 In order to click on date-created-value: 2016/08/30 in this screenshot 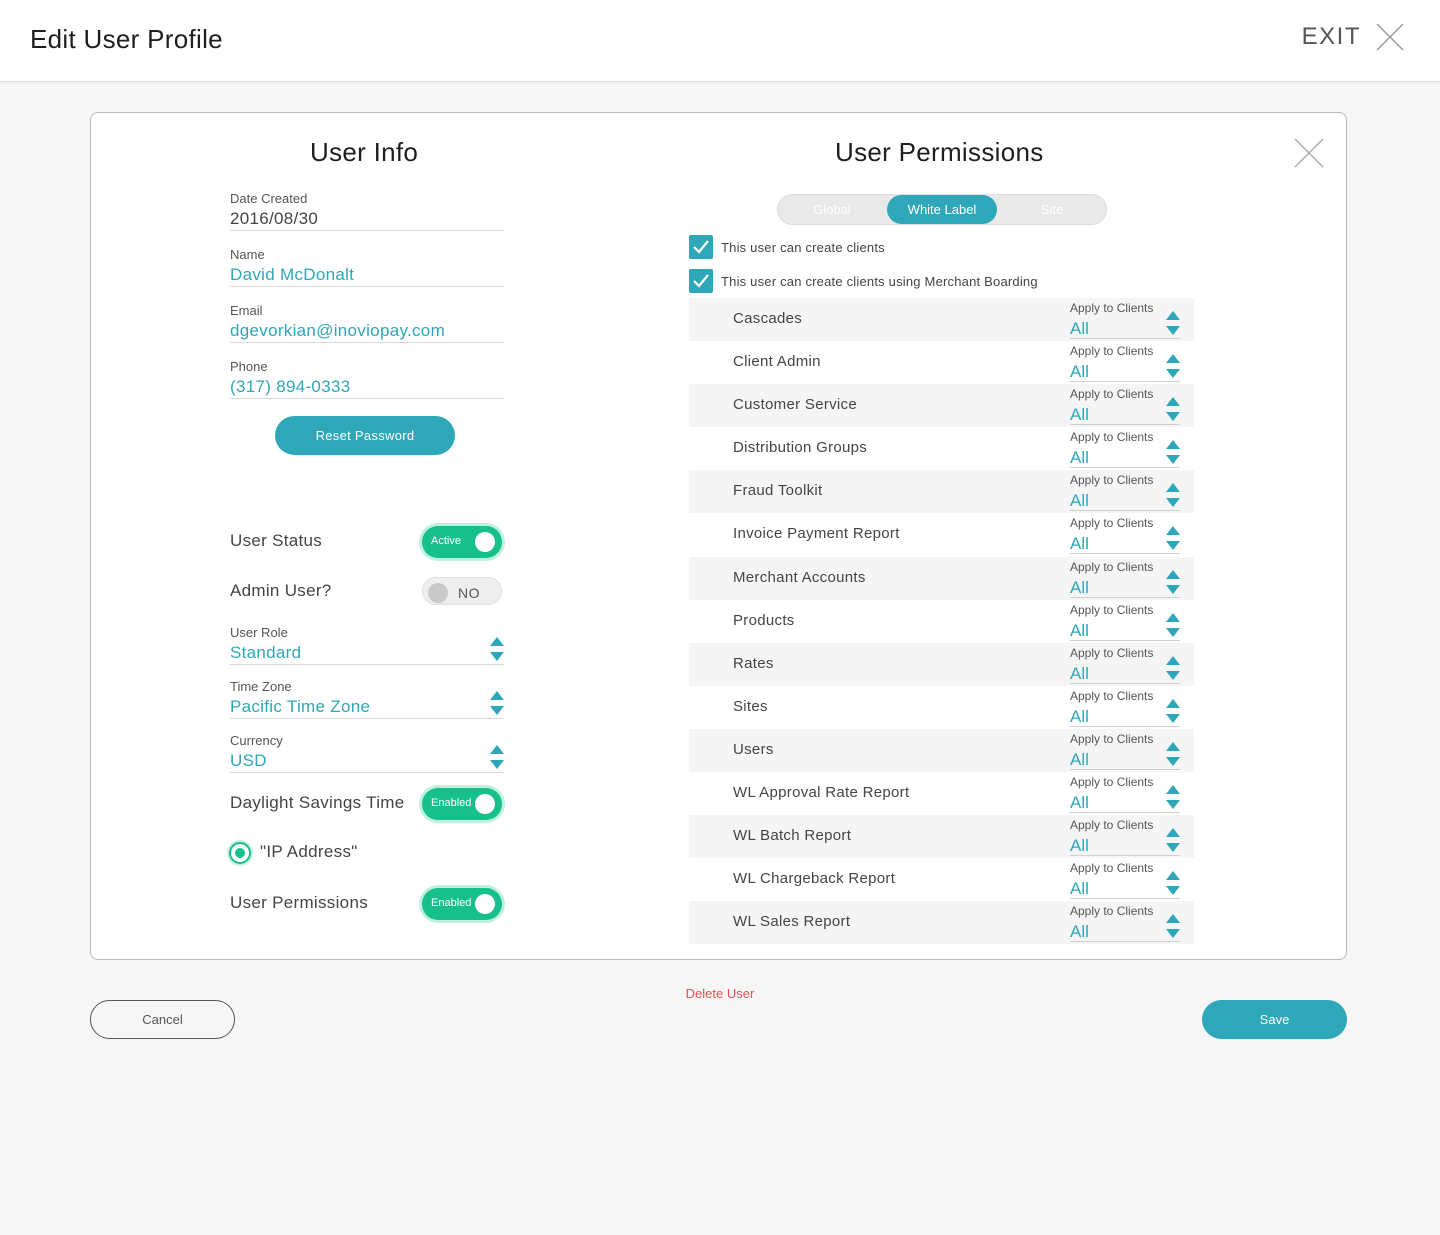, I will do `click(274, 218)`.